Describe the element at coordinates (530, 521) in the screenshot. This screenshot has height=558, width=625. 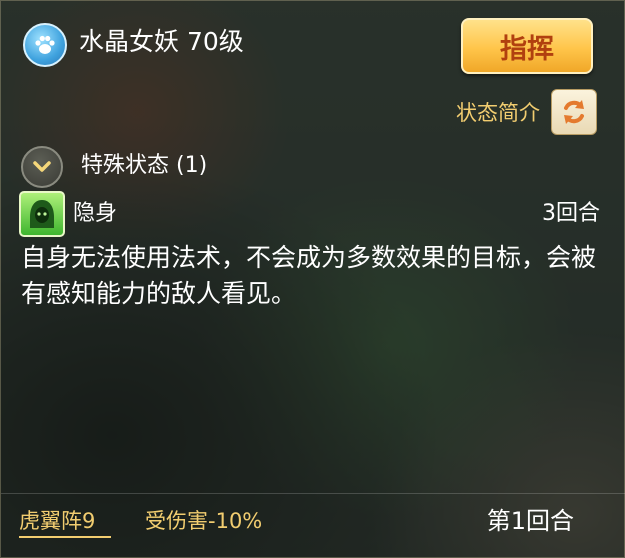
I see `round-indicator: 第1回合` at that location.